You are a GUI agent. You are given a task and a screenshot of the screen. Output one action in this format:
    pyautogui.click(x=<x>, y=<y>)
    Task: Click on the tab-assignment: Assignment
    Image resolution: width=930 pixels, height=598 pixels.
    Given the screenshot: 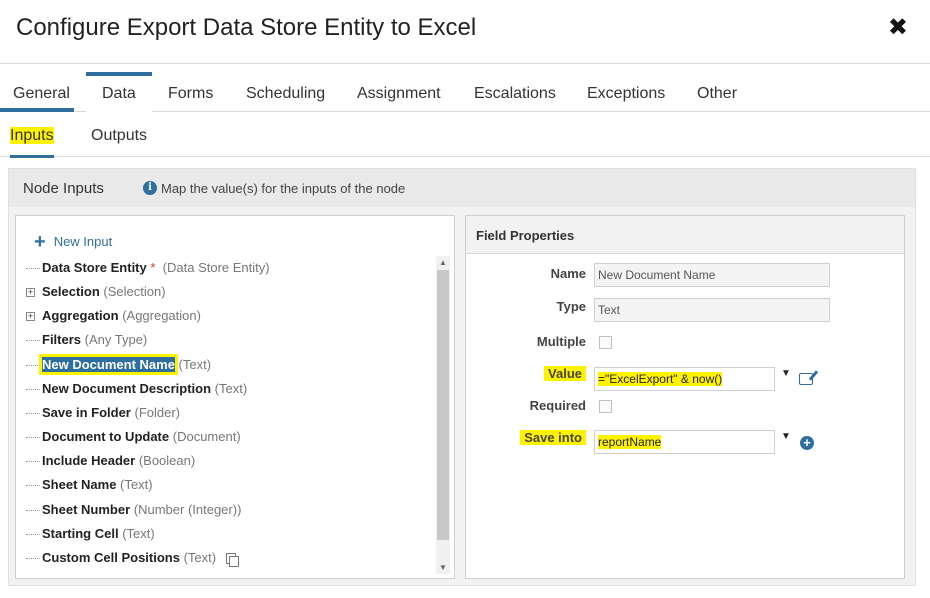 What is the action you would take?
    pyautogui.click(x=399, y=92)
    